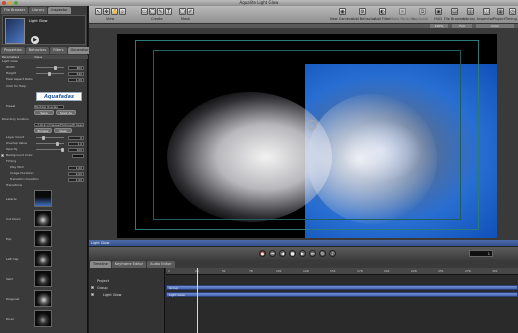  Describe the element at coordinates (161, 264) in the screenshot. I see `tab-audio-editor: Audio Editor` at that location.